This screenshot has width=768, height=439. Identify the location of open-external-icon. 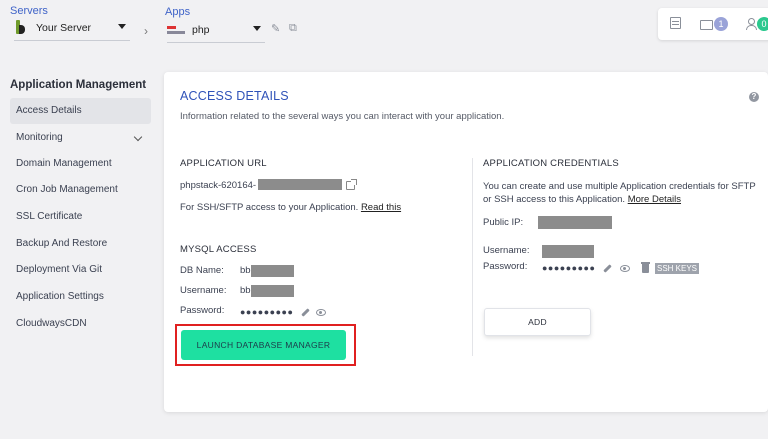
(351, 184).